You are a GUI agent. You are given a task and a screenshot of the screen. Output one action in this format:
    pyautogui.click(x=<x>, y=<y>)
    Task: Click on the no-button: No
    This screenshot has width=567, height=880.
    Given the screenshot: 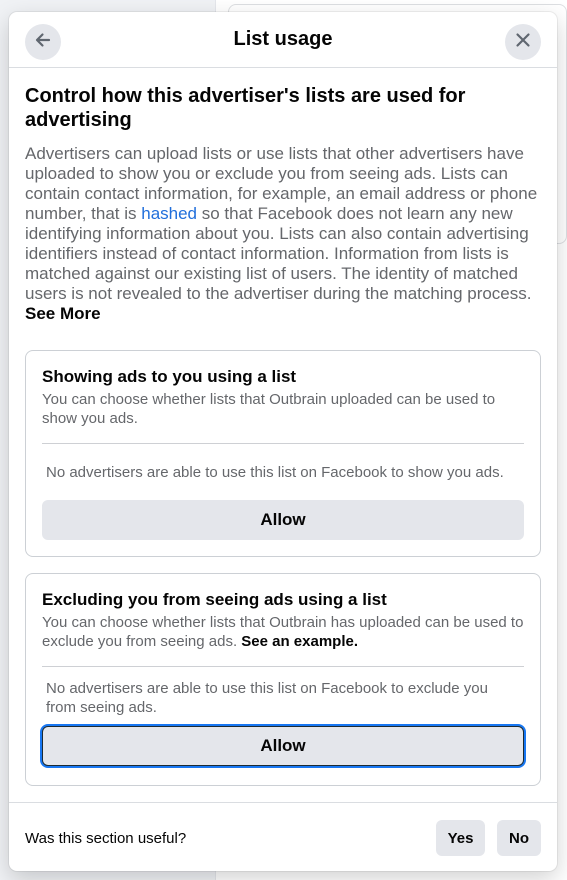 What is the action you would take?
    pyautogui.click(x=519, y=838)
    